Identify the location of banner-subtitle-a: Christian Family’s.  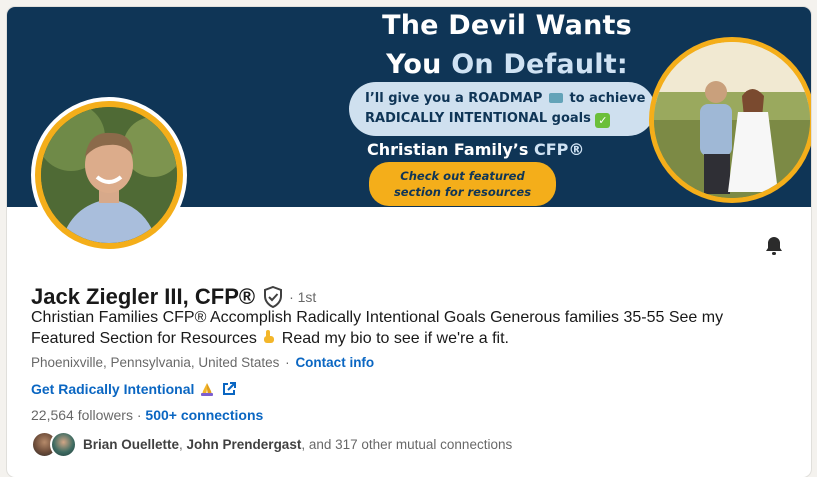
(450, 149).